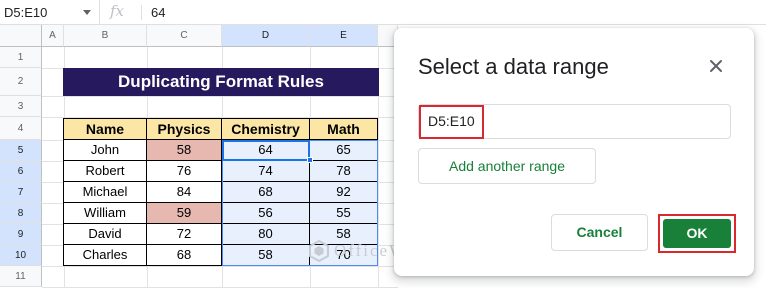 Image resolution: width=766 pixels, height=288 pixels. Describe the element at coordinates (21, 234) in the screenshot. I see `row-header-9: 9` at that location.